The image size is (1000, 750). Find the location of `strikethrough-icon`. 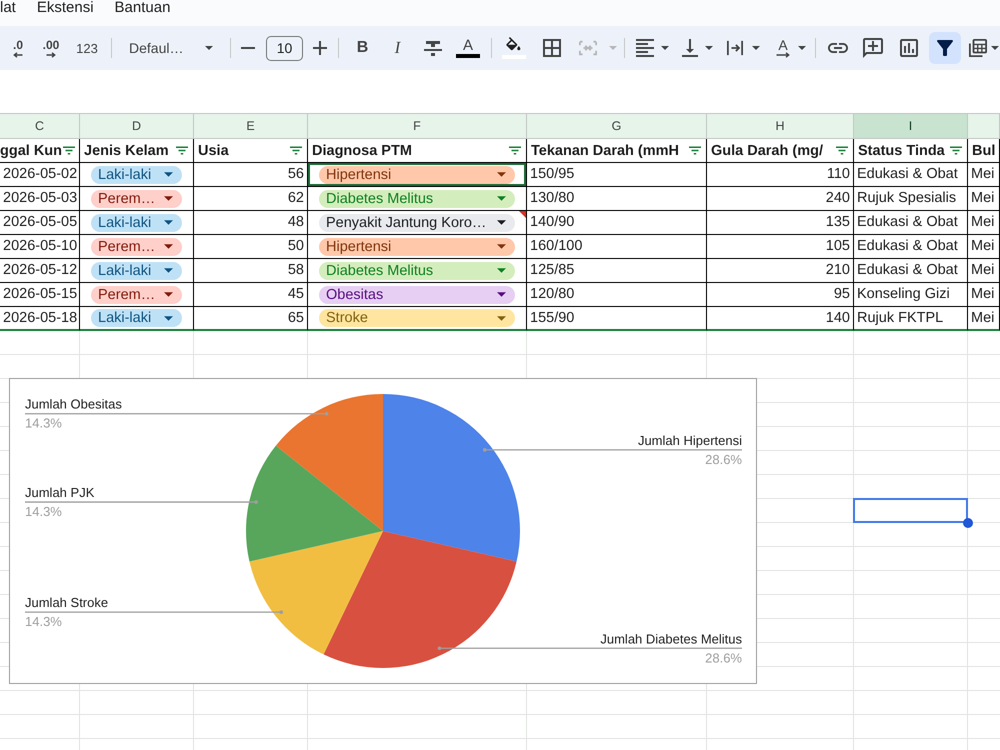

strikethrough-icon is located at coordinates (433, 48).